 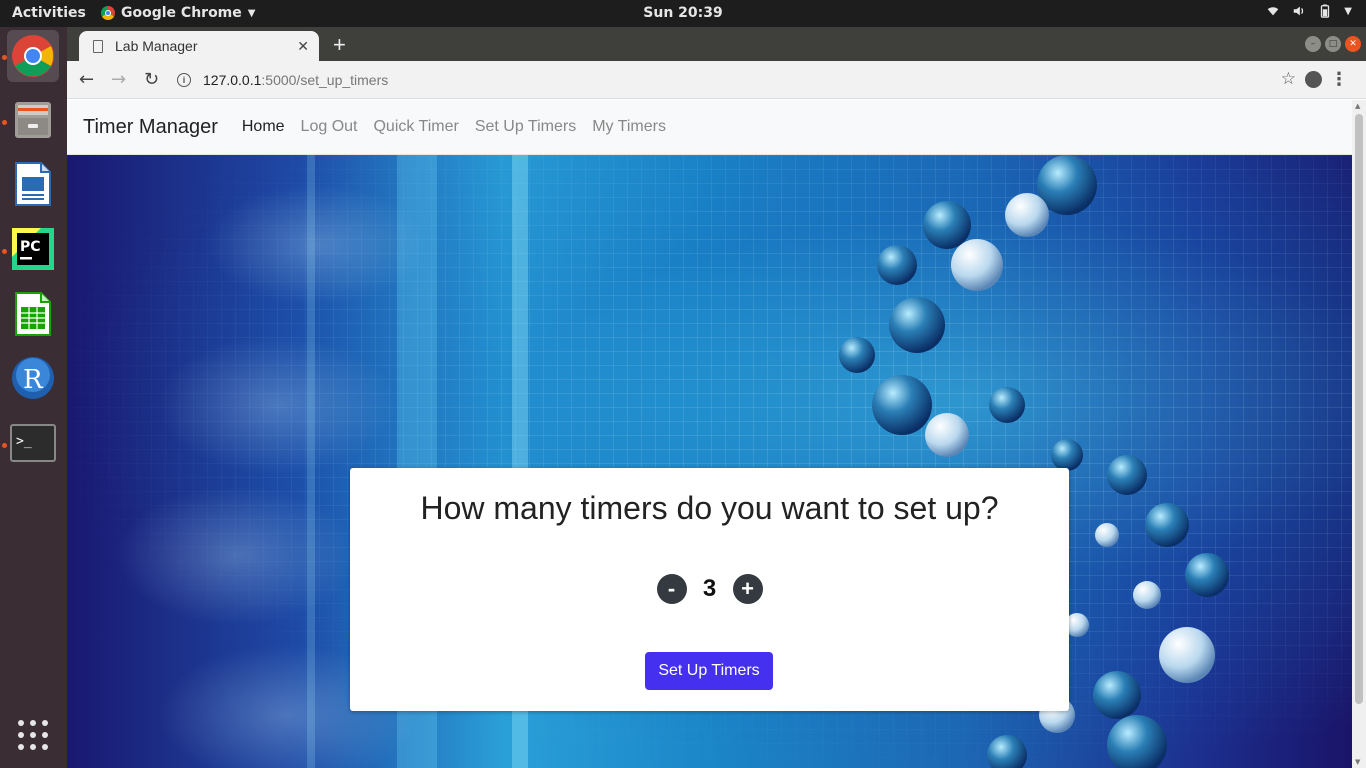 I want to click on profile-avatar-icon, so click(x=1313, y=79).